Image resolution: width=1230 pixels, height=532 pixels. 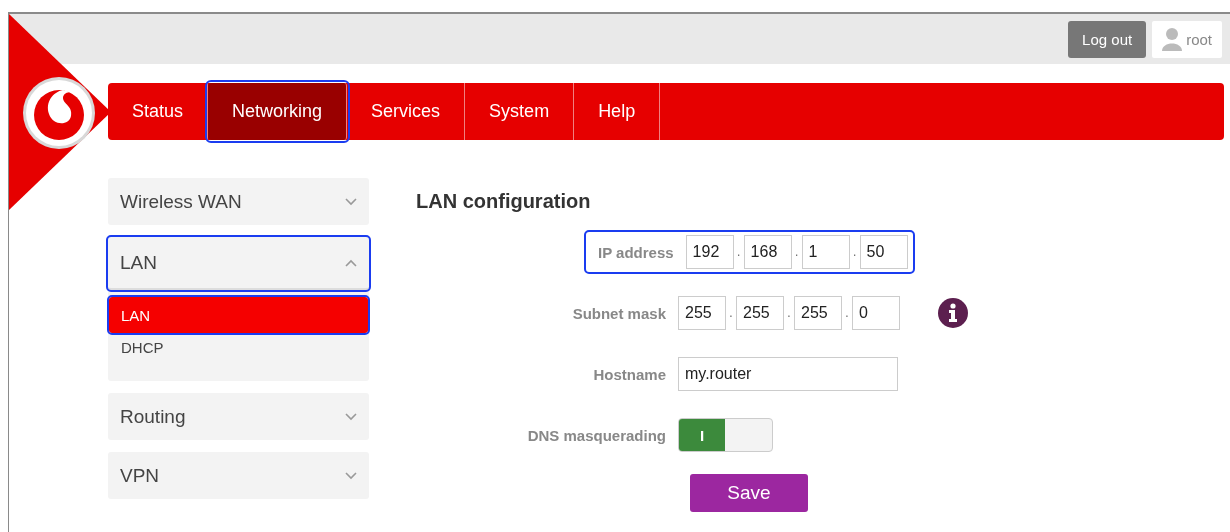 What do you see at coordinates (749, 493) in the screenshot?
I see `save-button: Save` at bounding box center [749, 493].